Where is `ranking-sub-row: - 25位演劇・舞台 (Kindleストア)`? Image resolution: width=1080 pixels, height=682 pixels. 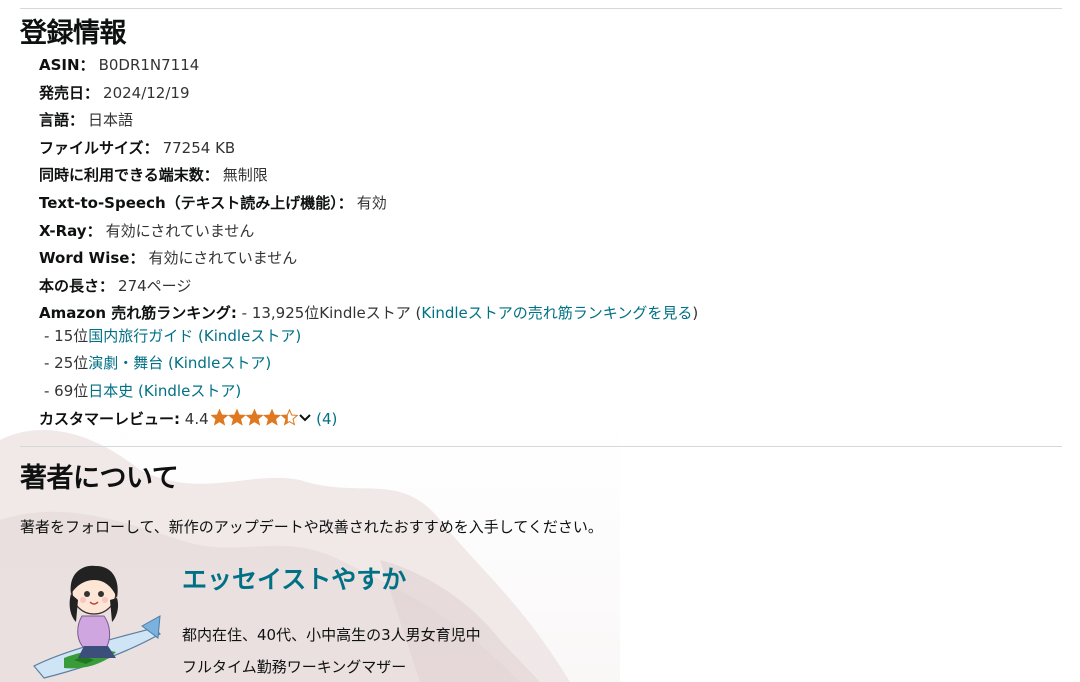 ranking-sub-row: - 25位演劇・舞台 (Kindleストア) is located at coordinates (157, 363).